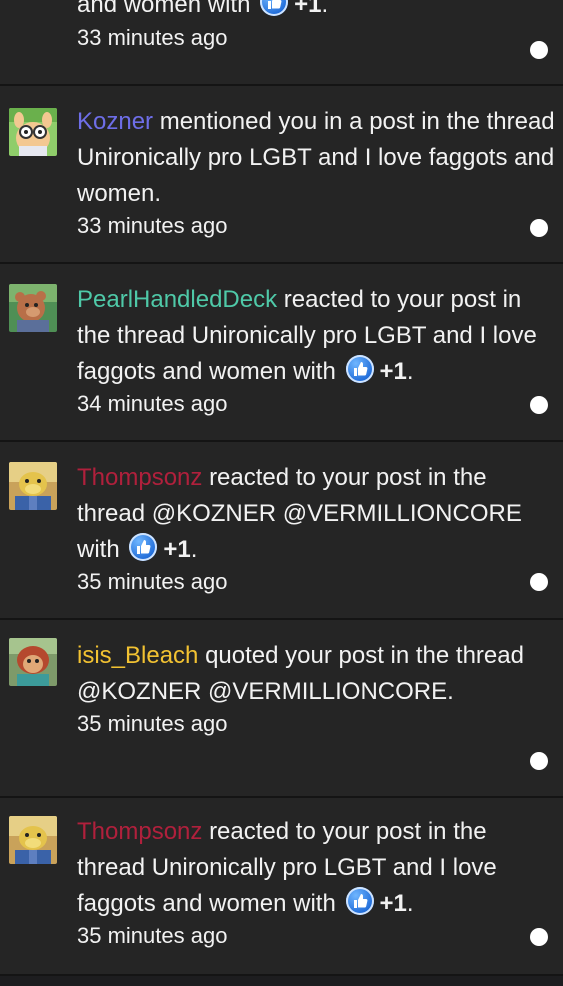  I want to click on username-link: PearlHandledDeck, so click(177, 299).